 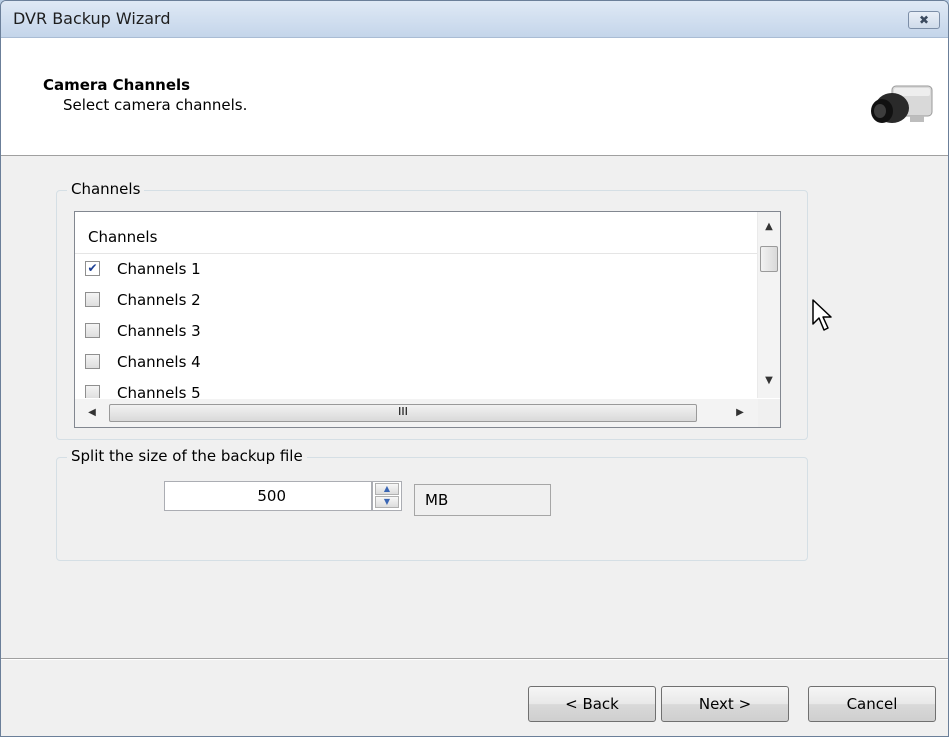 What do you see at coordinates (822, 315) in the screenshot?
I see `mouse-cursor-icon` at bounding box center [822, 315].